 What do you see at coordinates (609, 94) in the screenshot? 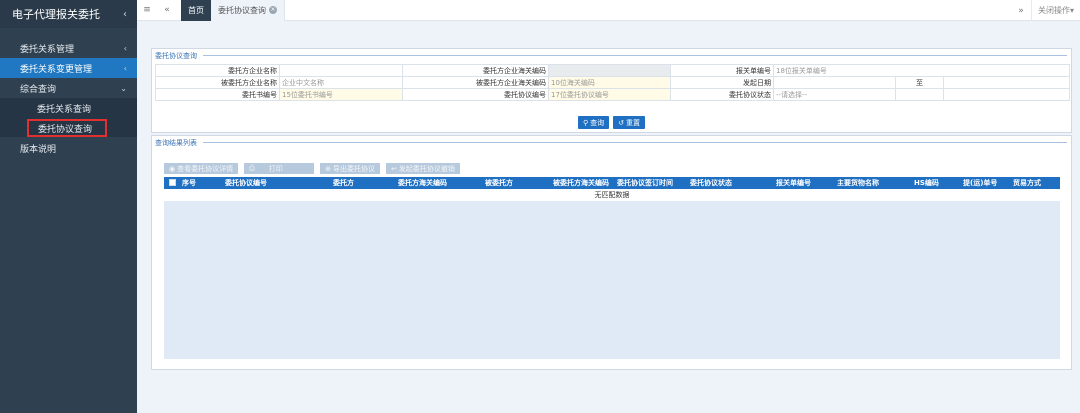
I see `agreement-no-input: 17位委托协议编号` at bounding box center [609, 94].